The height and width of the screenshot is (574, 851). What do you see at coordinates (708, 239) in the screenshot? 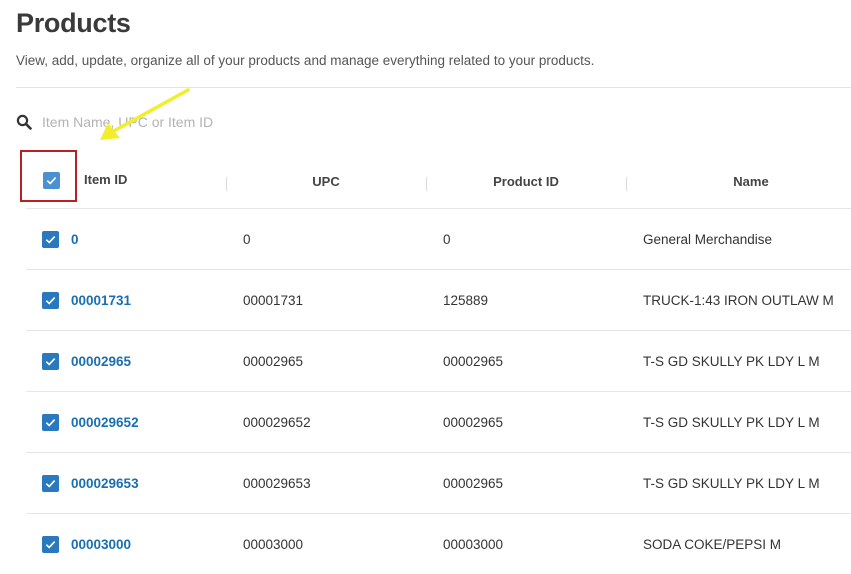
I see `name-cell: General Merchandise` at bounding box center [708, 239].